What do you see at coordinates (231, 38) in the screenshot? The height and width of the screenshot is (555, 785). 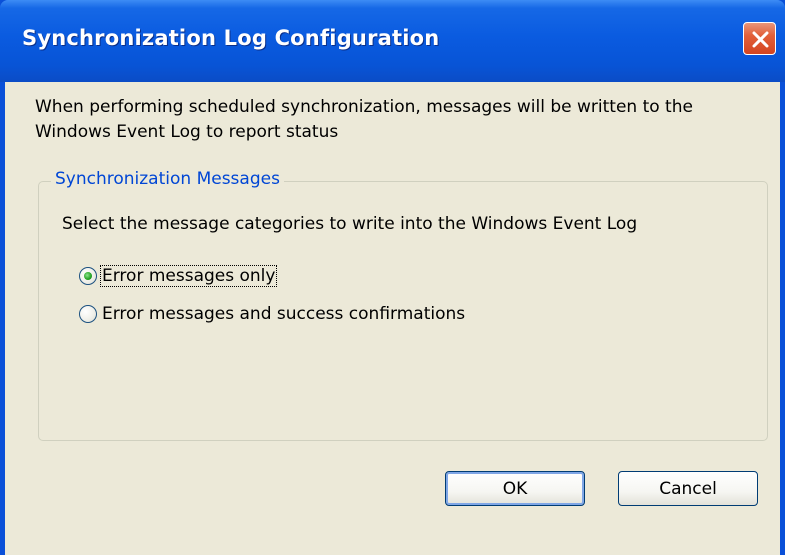 I see `window-title: Synchronization Log Configuration` at bounding box center [231, 38].